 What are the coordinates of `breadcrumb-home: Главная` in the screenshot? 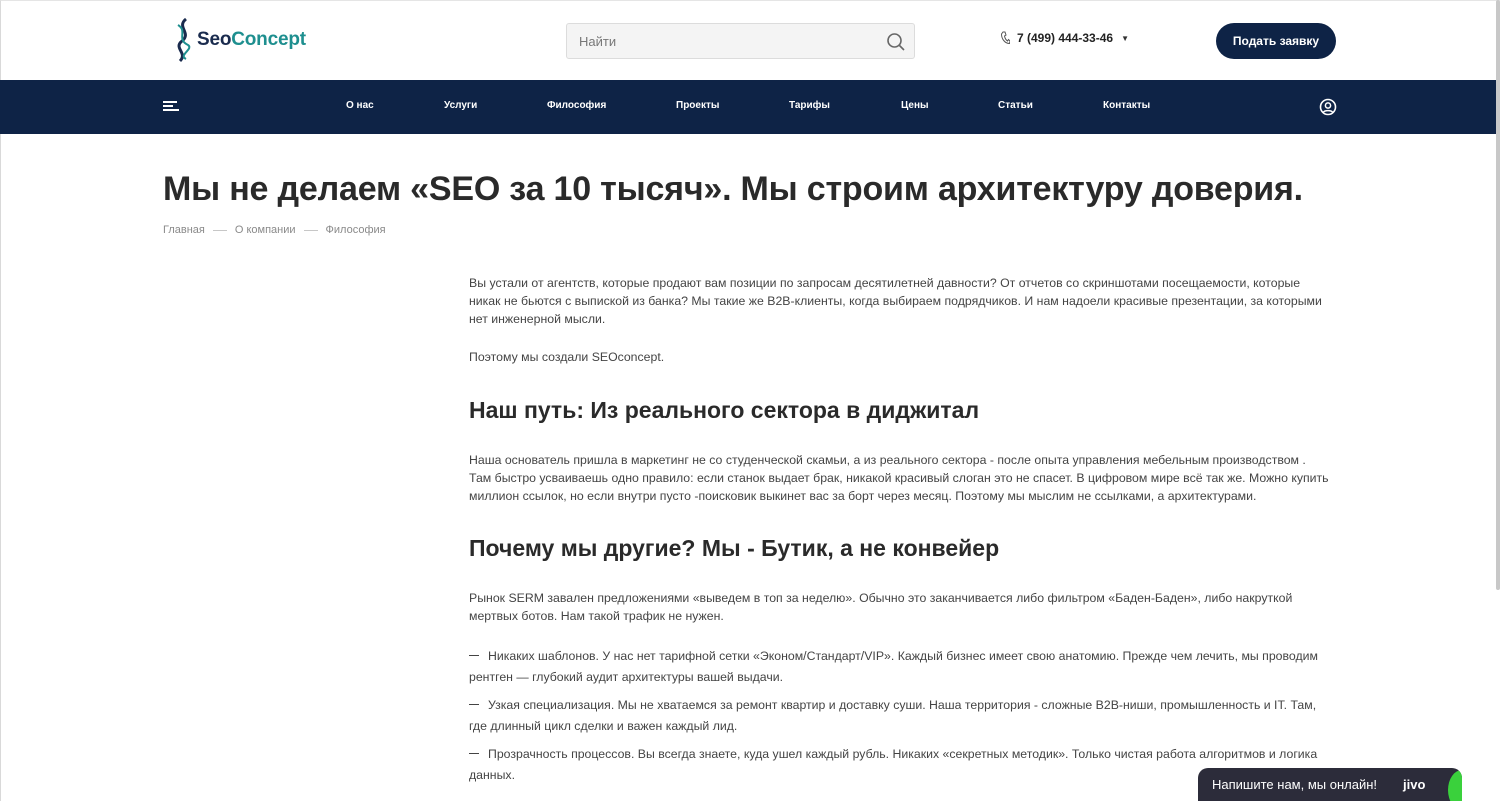 It's located at (184, 230).